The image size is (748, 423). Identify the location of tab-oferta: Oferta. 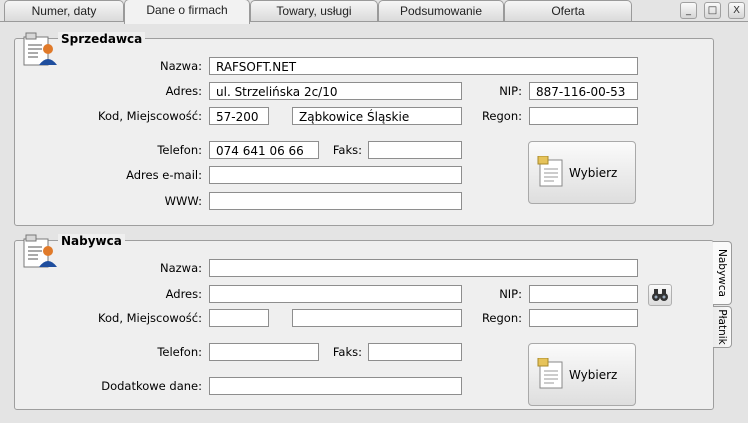
(568, 11).